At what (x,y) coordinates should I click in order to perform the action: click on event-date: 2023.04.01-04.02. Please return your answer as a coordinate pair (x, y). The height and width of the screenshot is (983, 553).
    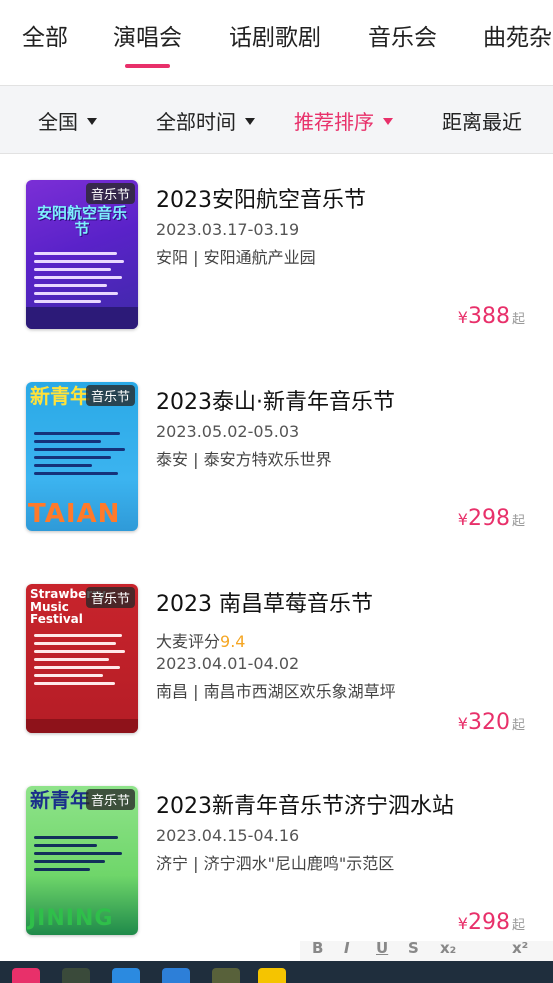
    Looking at the image, I should click on (228, 663).